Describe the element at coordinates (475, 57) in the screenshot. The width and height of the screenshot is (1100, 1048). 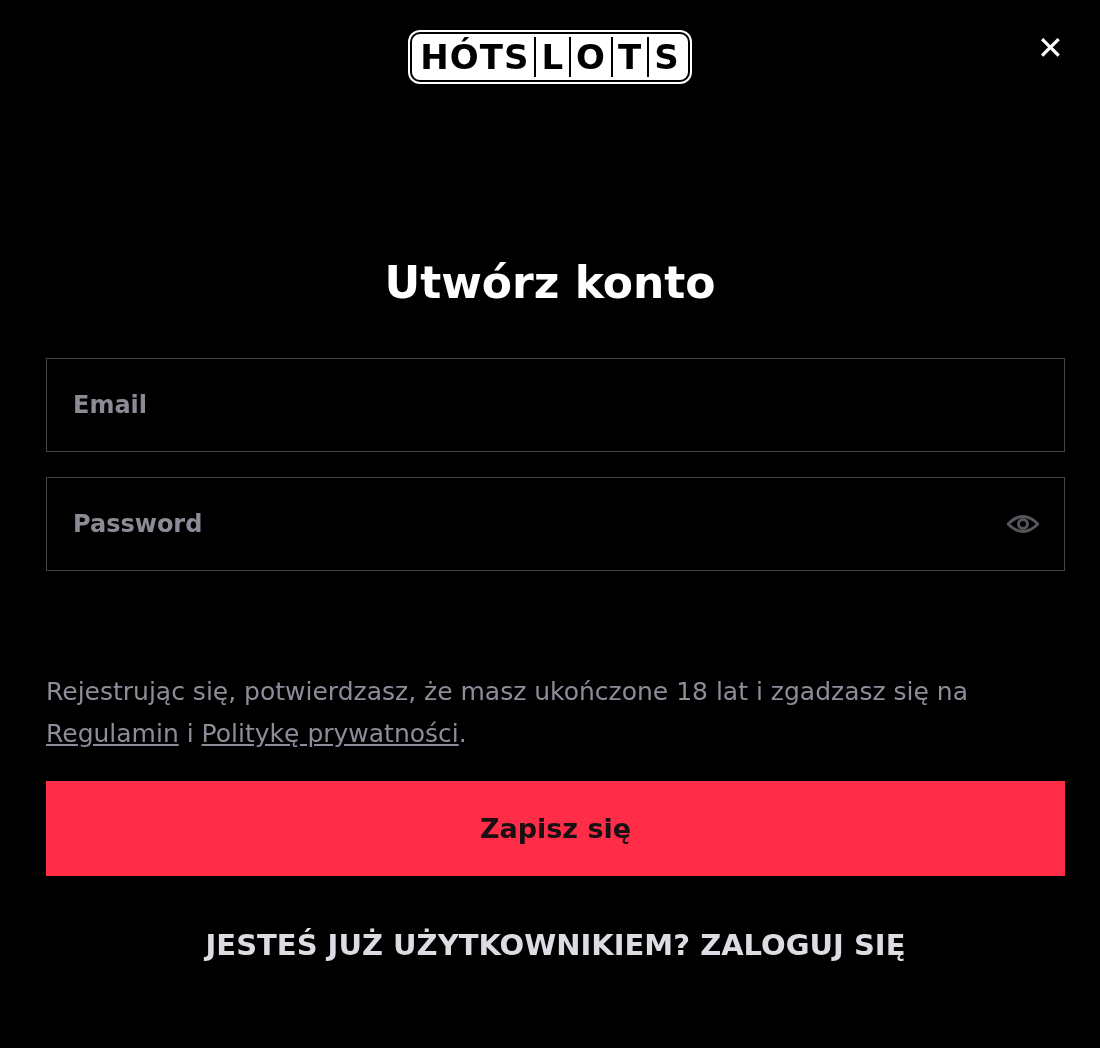
I see `logo-letter: HÓTS` at that location.